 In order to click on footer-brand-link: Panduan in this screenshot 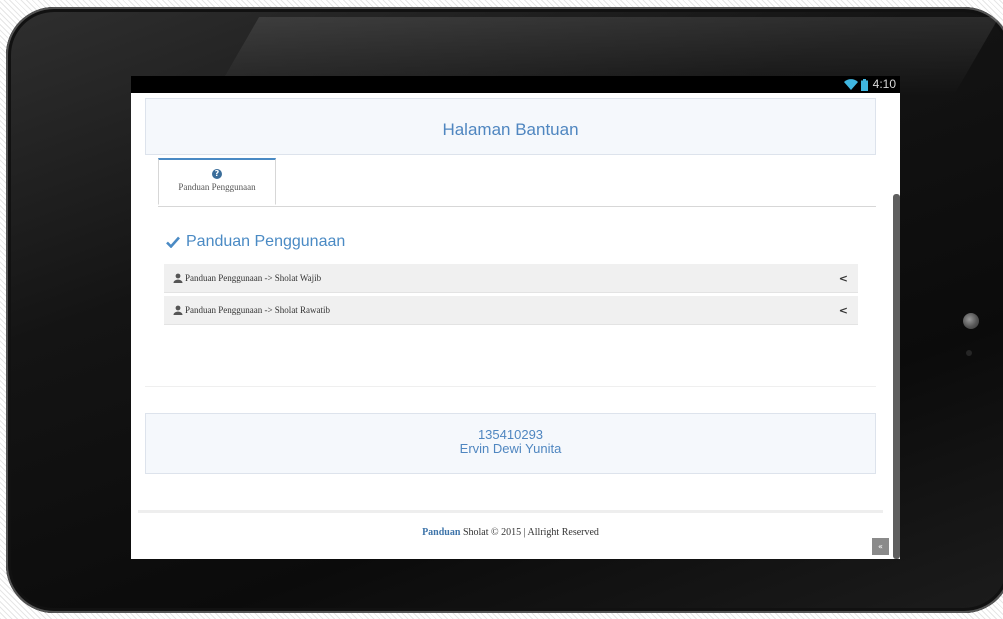, I will do `click(441, 532)`.